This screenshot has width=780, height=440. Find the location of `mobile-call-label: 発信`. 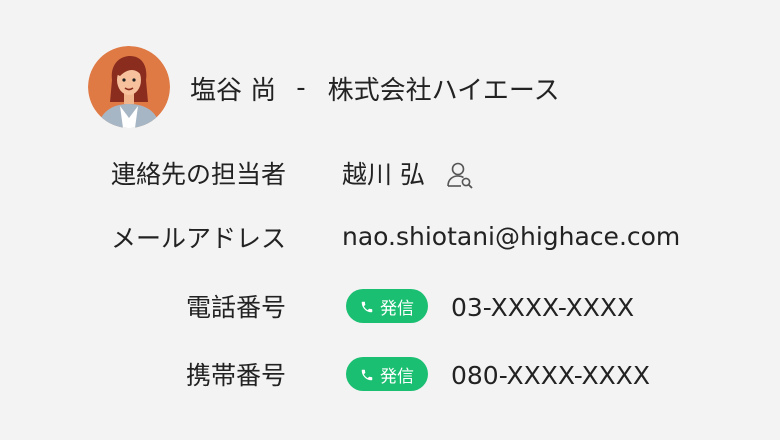

mobile-call-label: 発信 is located at coordinates (397, 376).